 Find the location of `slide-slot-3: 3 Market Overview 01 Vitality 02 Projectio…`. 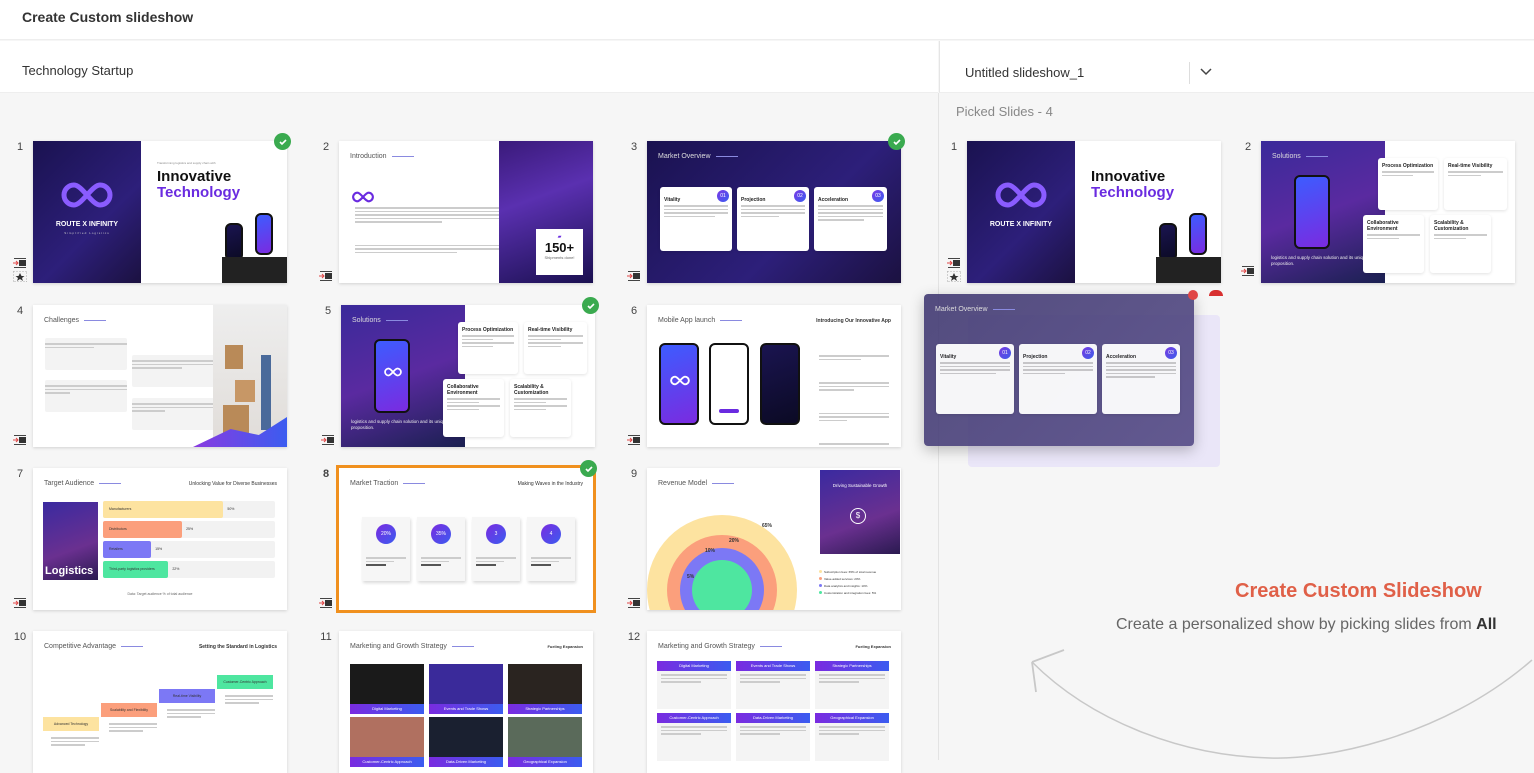

slide-slot-3: 3 Market Overview 01 Vitality 02 Projectio… is located at coordinates (766, 208).